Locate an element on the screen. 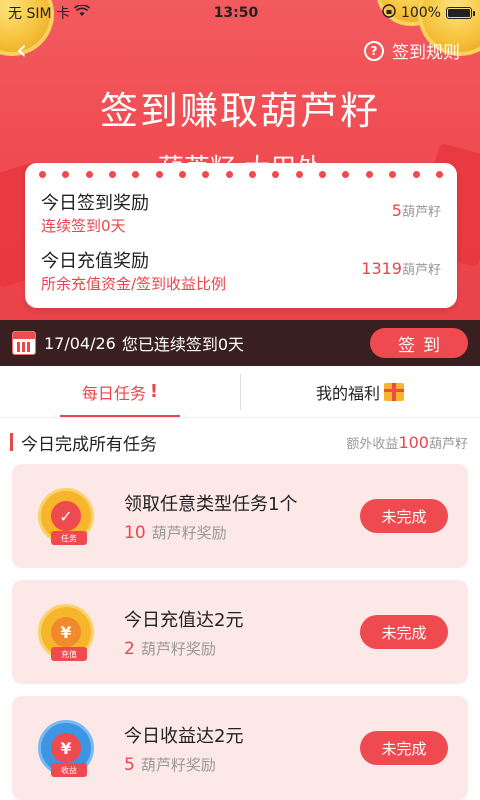  extra-reward: 额外收益100葫芦籽 is located at coordinates (407, 442).